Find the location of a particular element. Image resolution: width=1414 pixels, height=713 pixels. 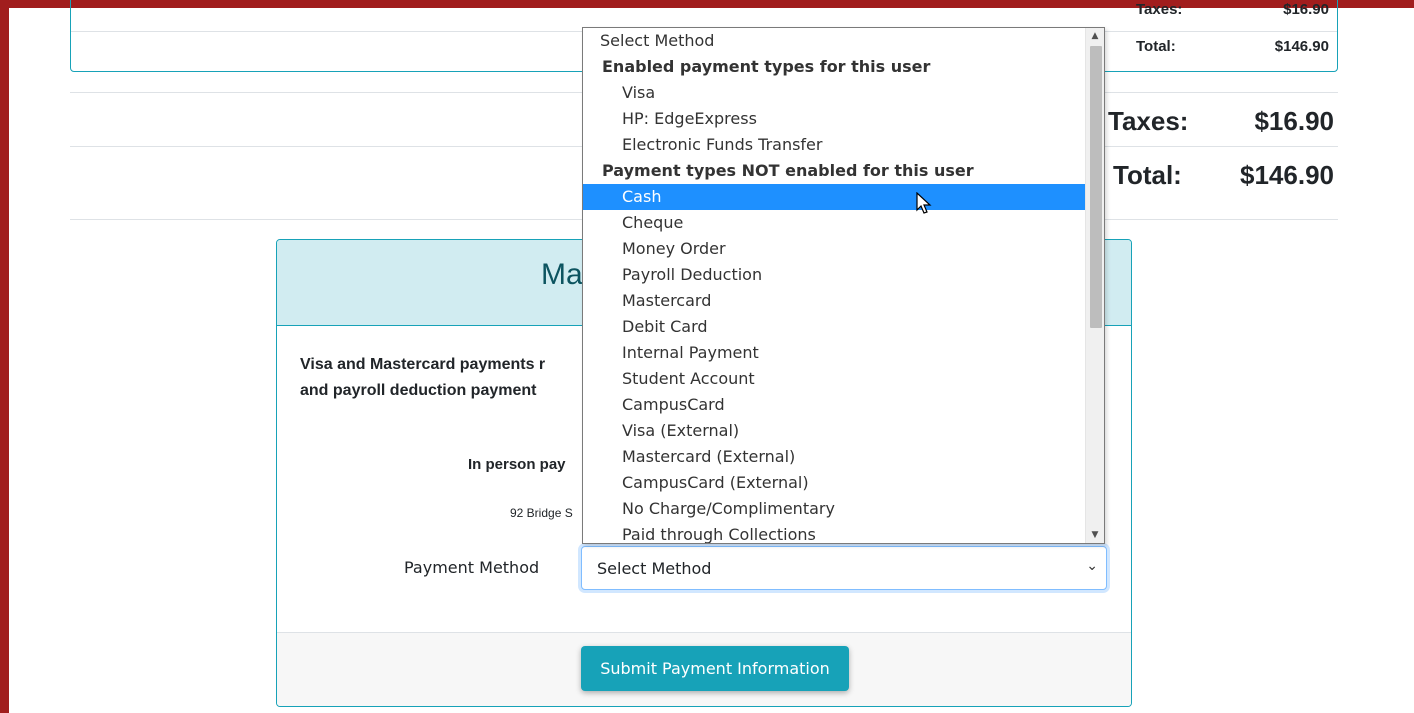

summary-taxes-value: $16.90 is located at coordinates (1306, 9).